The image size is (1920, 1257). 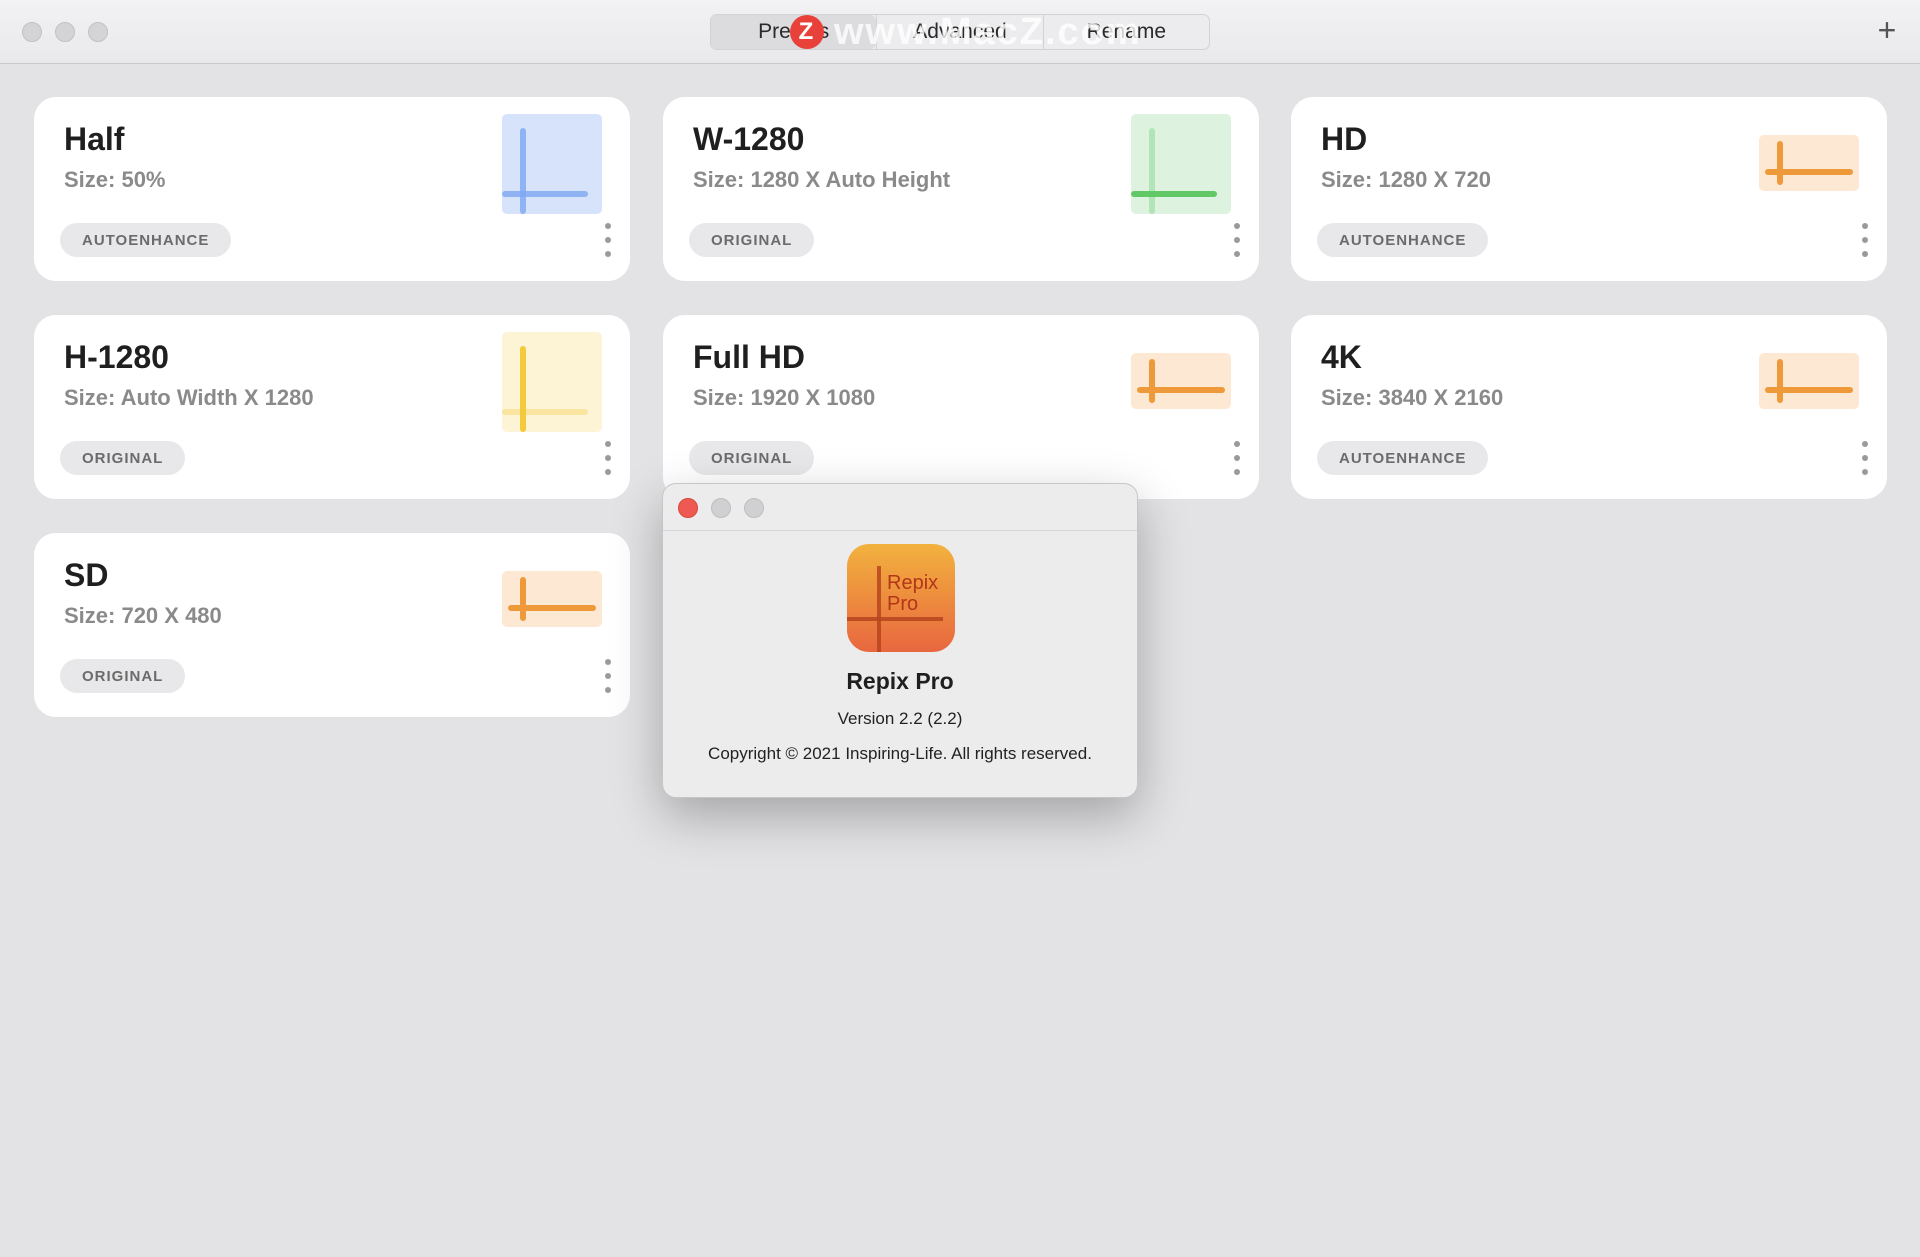 What do you see at coordinates (1887, 30) in the screenshot?
I see `add-preset-button: +` at bounding box center [1887, 30].